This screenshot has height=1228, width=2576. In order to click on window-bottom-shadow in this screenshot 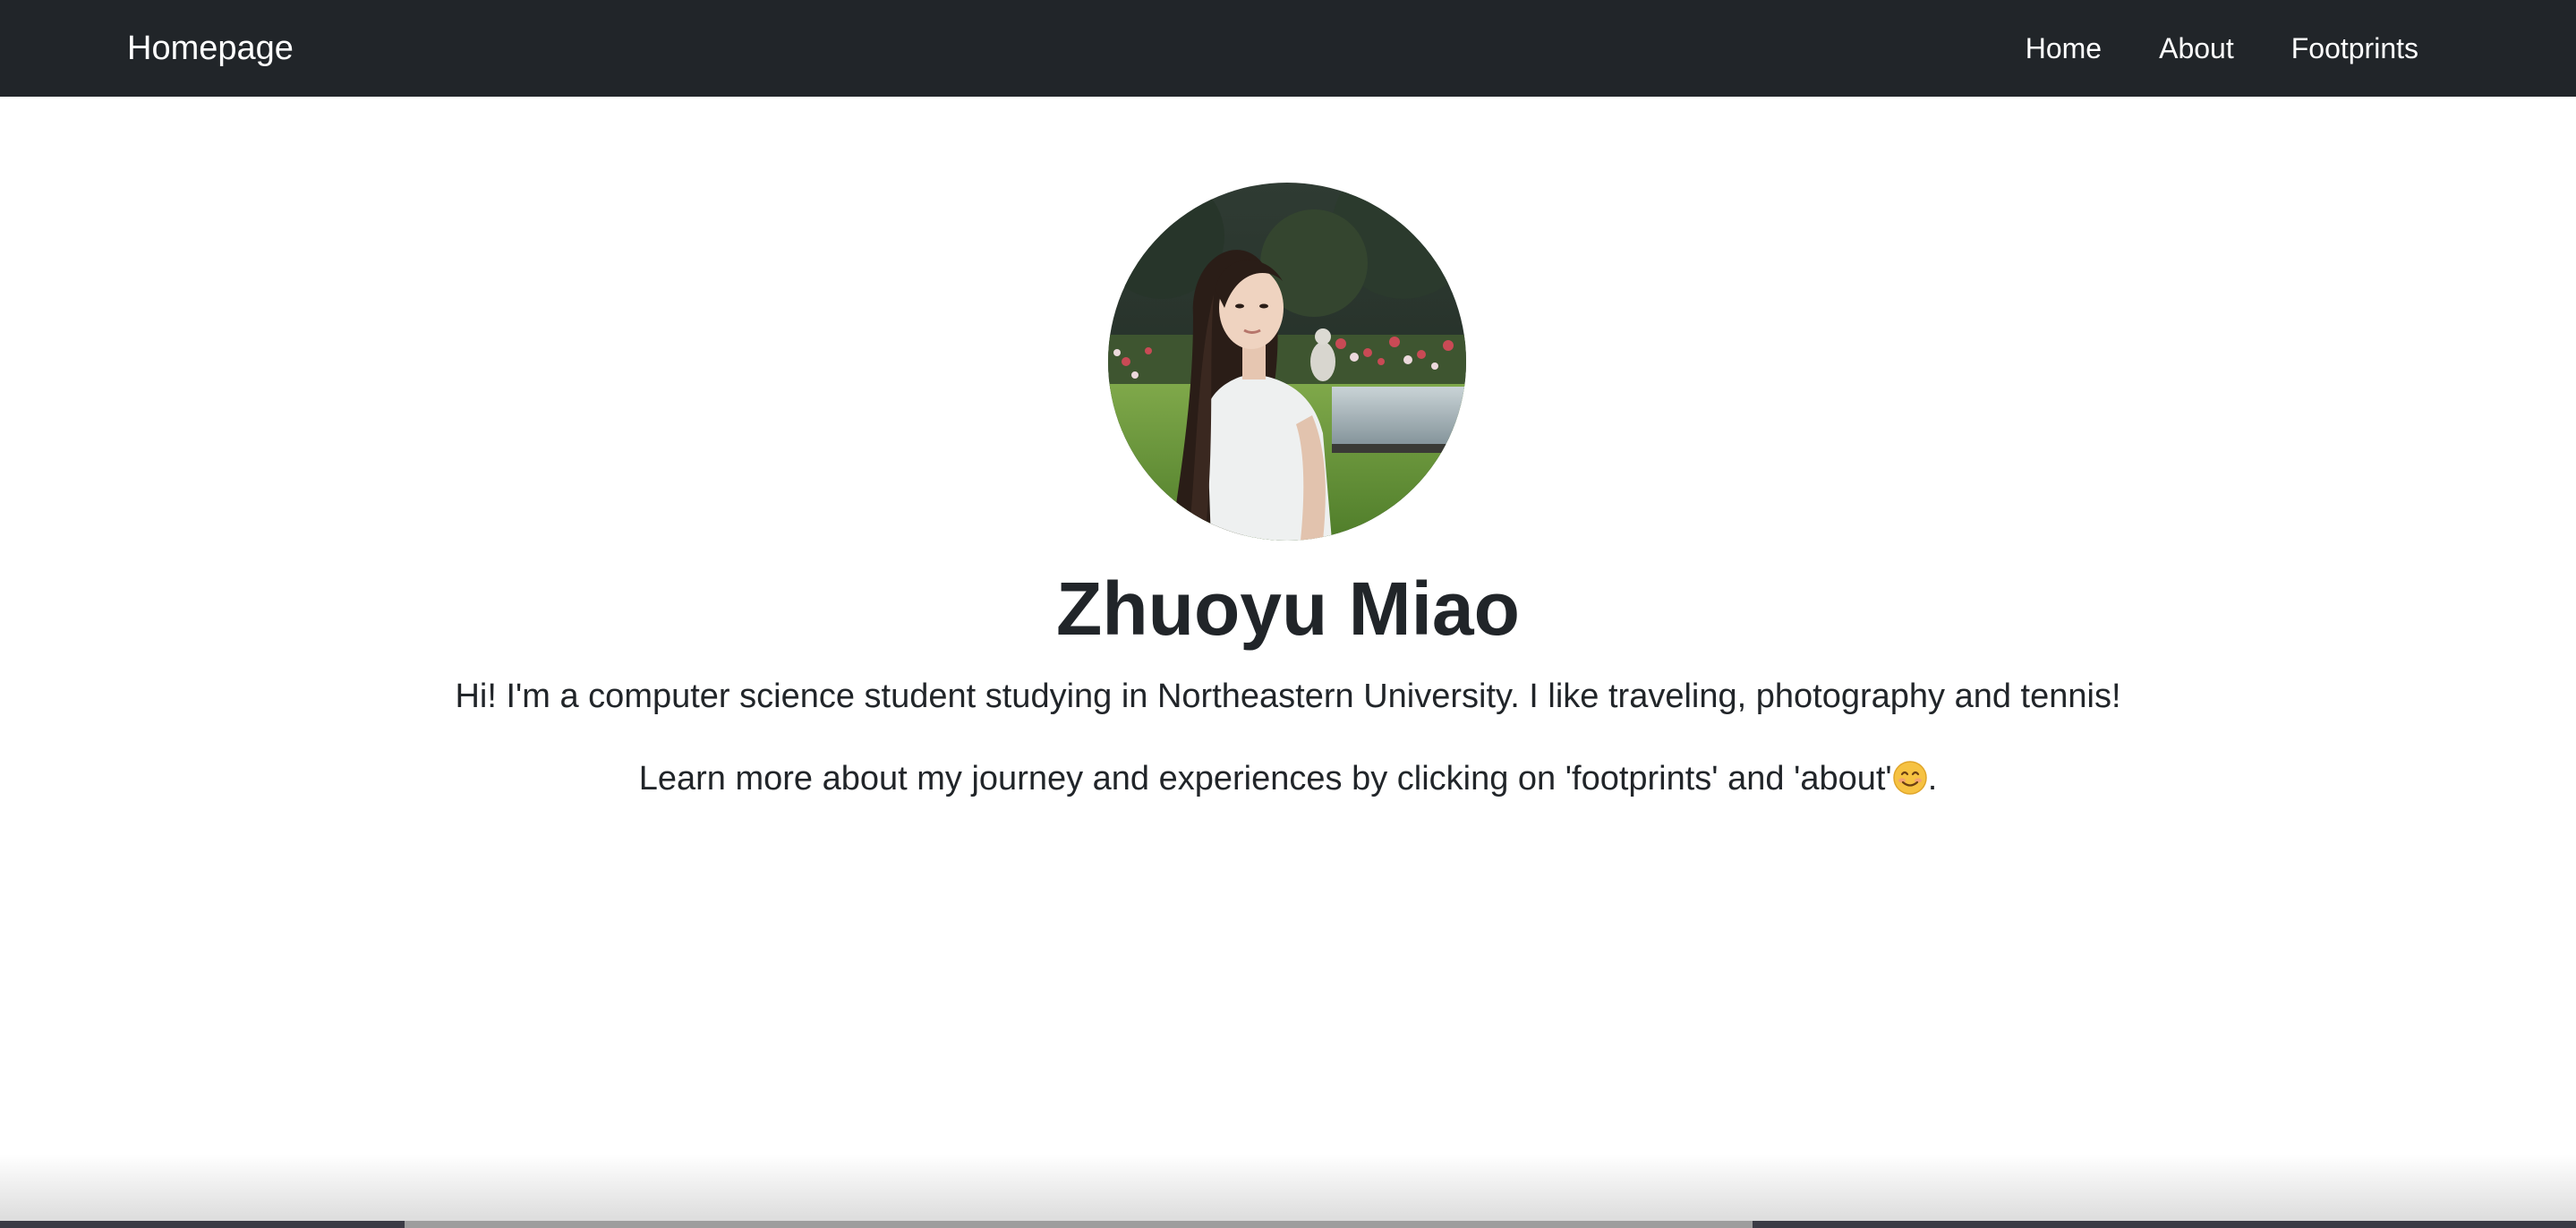, I will do `click(1288, 1191)`.